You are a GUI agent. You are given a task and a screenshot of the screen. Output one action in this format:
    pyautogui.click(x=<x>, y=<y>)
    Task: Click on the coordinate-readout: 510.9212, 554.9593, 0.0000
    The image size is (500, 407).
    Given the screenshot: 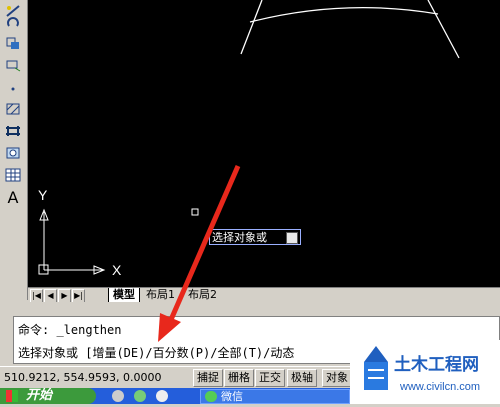 What is the action you would take?
    pyautogui.click(x=83, y=377)
    